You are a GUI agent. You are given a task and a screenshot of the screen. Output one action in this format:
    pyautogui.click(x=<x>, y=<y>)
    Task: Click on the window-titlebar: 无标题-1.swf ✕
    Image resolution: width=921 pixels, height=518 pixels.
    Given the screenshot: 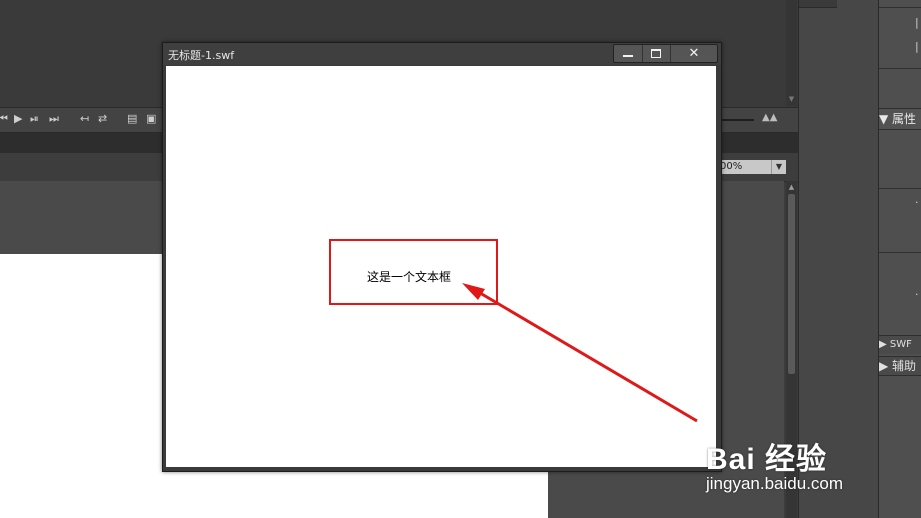 What is the action you would take?
    pyautogui.click(x=442, y=54)
    